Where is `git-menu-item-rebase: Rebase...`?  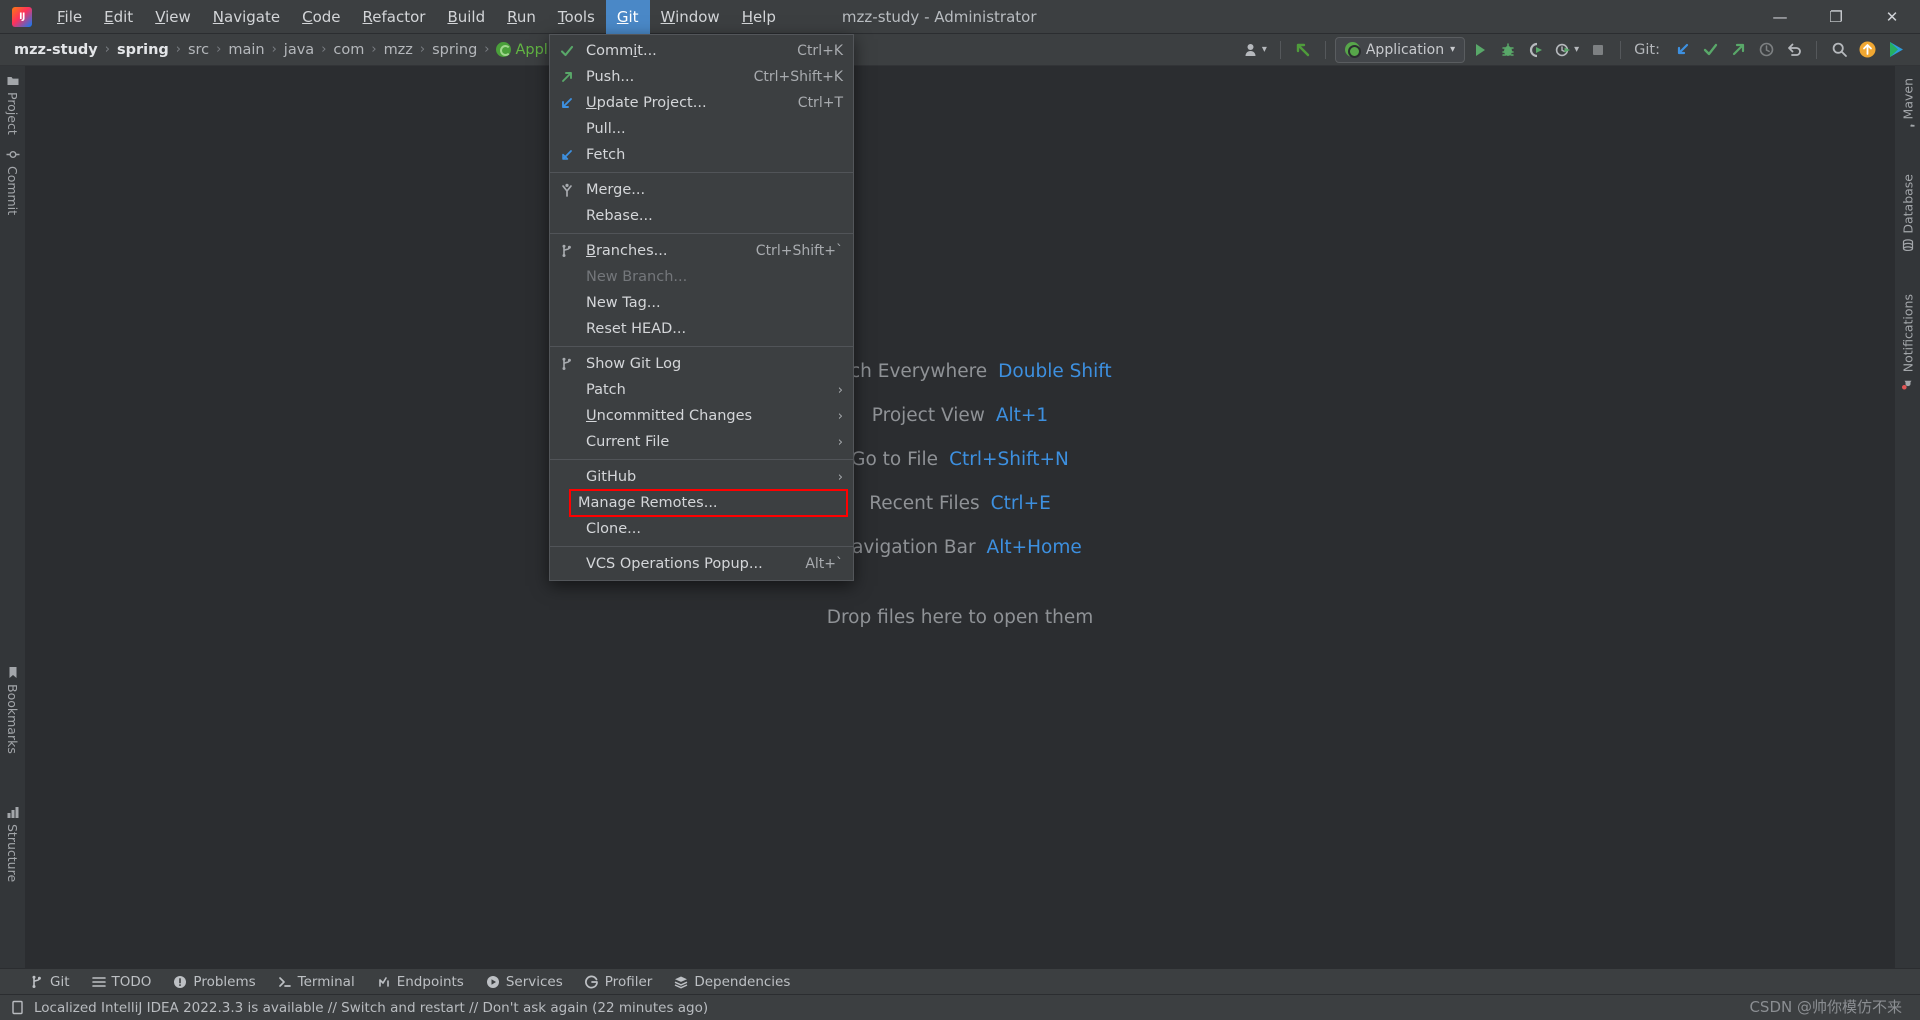
git-menu-item-rebase: Rebase... is located at coordinates (701, 216).